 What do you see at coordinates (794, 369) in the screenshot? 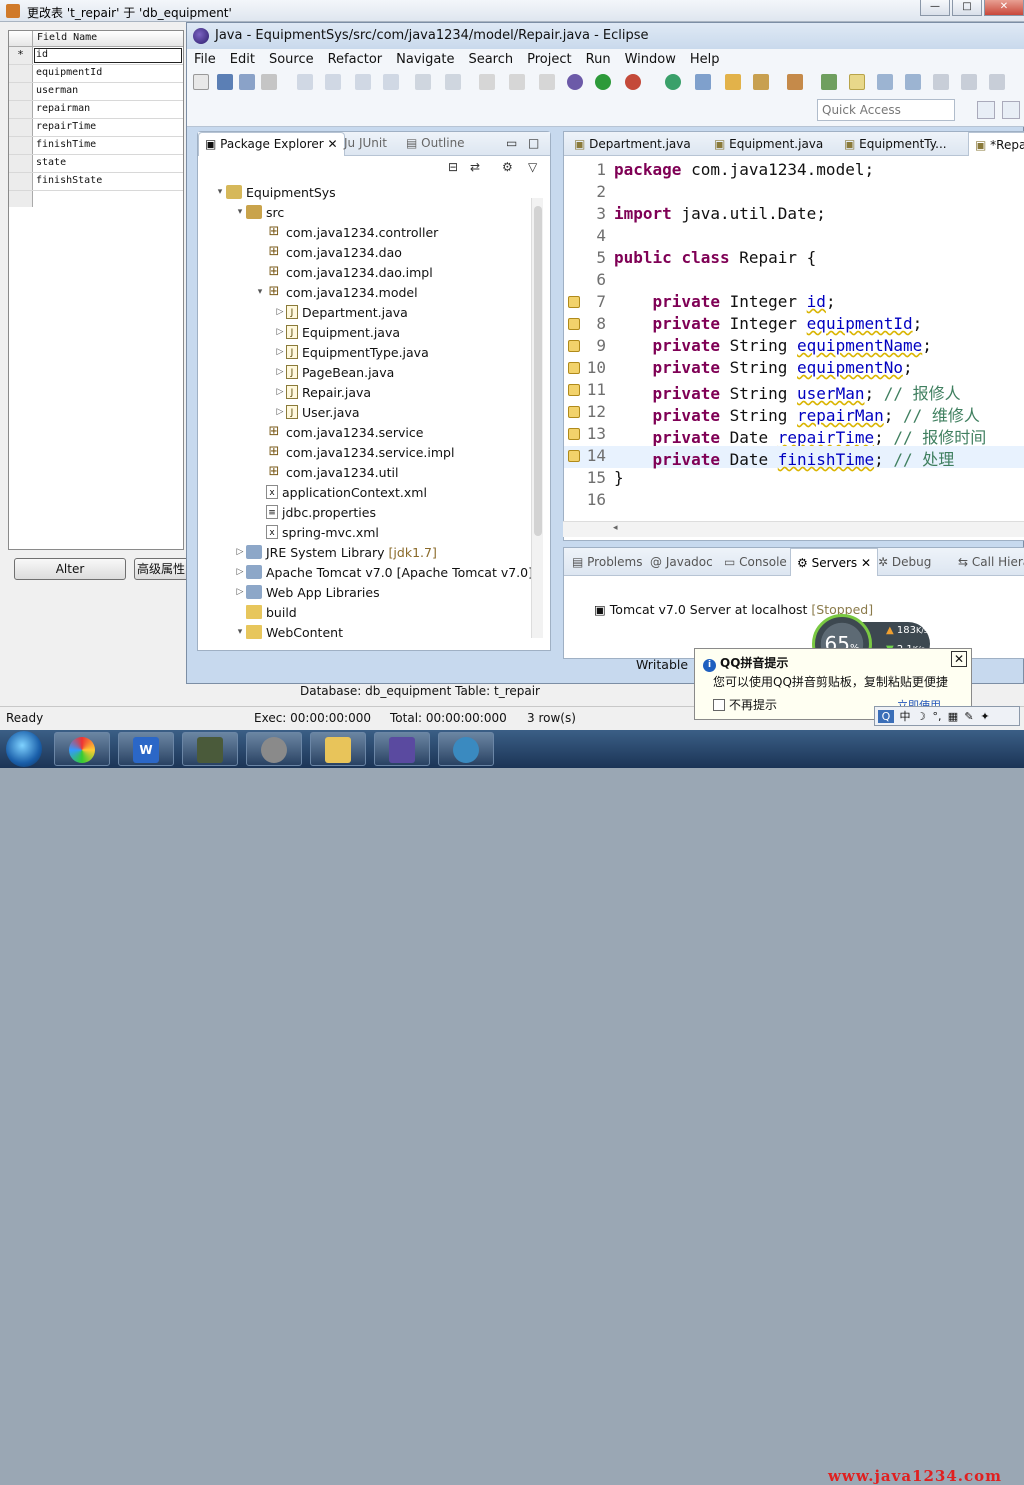
I see `code-line: 10 private String equipmentNo;` at bounding box center [794, 369].